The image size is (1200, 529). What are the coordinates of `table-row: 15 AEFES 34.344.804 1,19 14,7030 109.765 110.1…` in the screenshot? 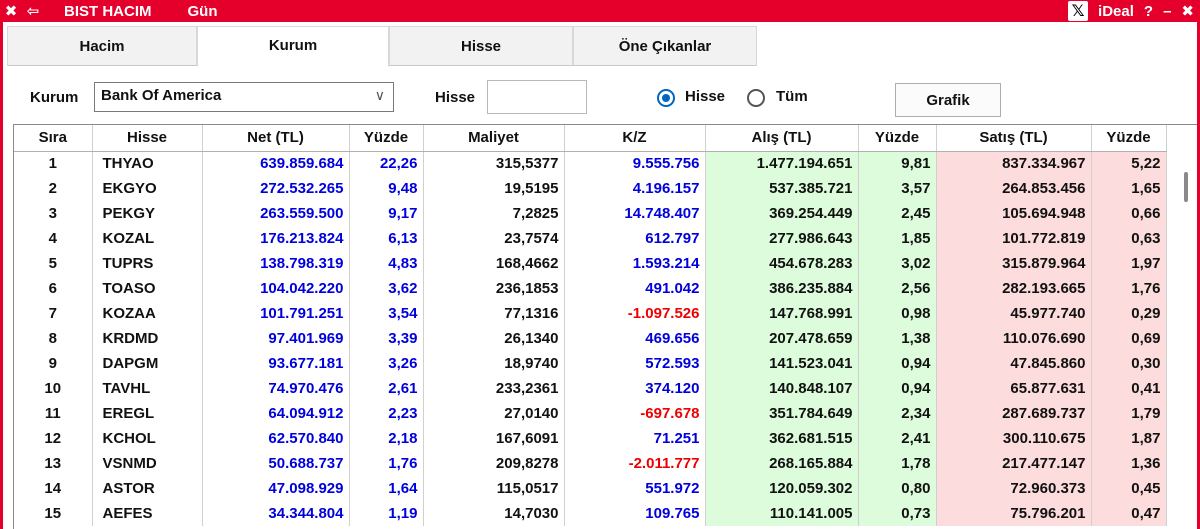 It's located at (590, 513).